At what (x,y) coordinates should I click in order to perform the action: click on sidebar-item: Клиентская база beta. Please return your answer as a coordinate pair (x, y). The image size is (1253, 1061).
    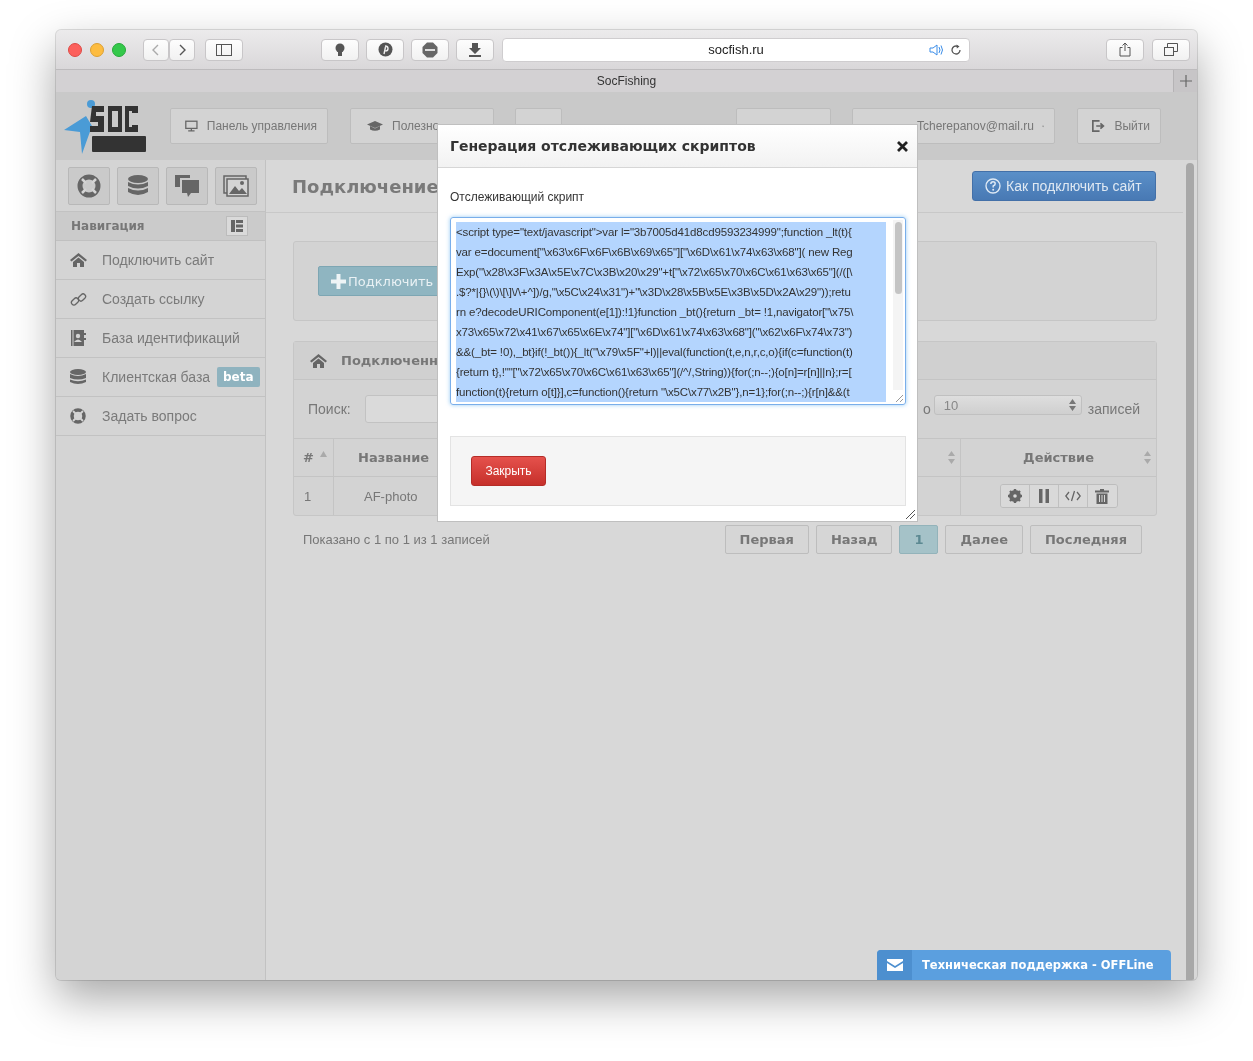
    Looking at the image, I should click on (160, 377).